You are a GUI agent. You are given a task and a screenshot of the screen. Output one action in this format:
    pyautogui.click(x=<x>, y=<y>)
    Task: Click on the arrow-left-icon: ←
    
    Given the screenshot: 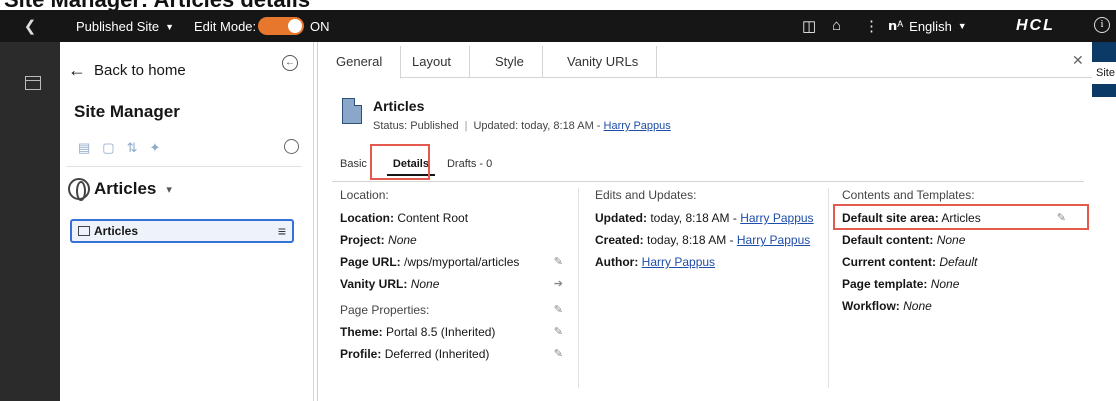 What is the action you would take?
    pyautogui.click(x=77, y=70)
    